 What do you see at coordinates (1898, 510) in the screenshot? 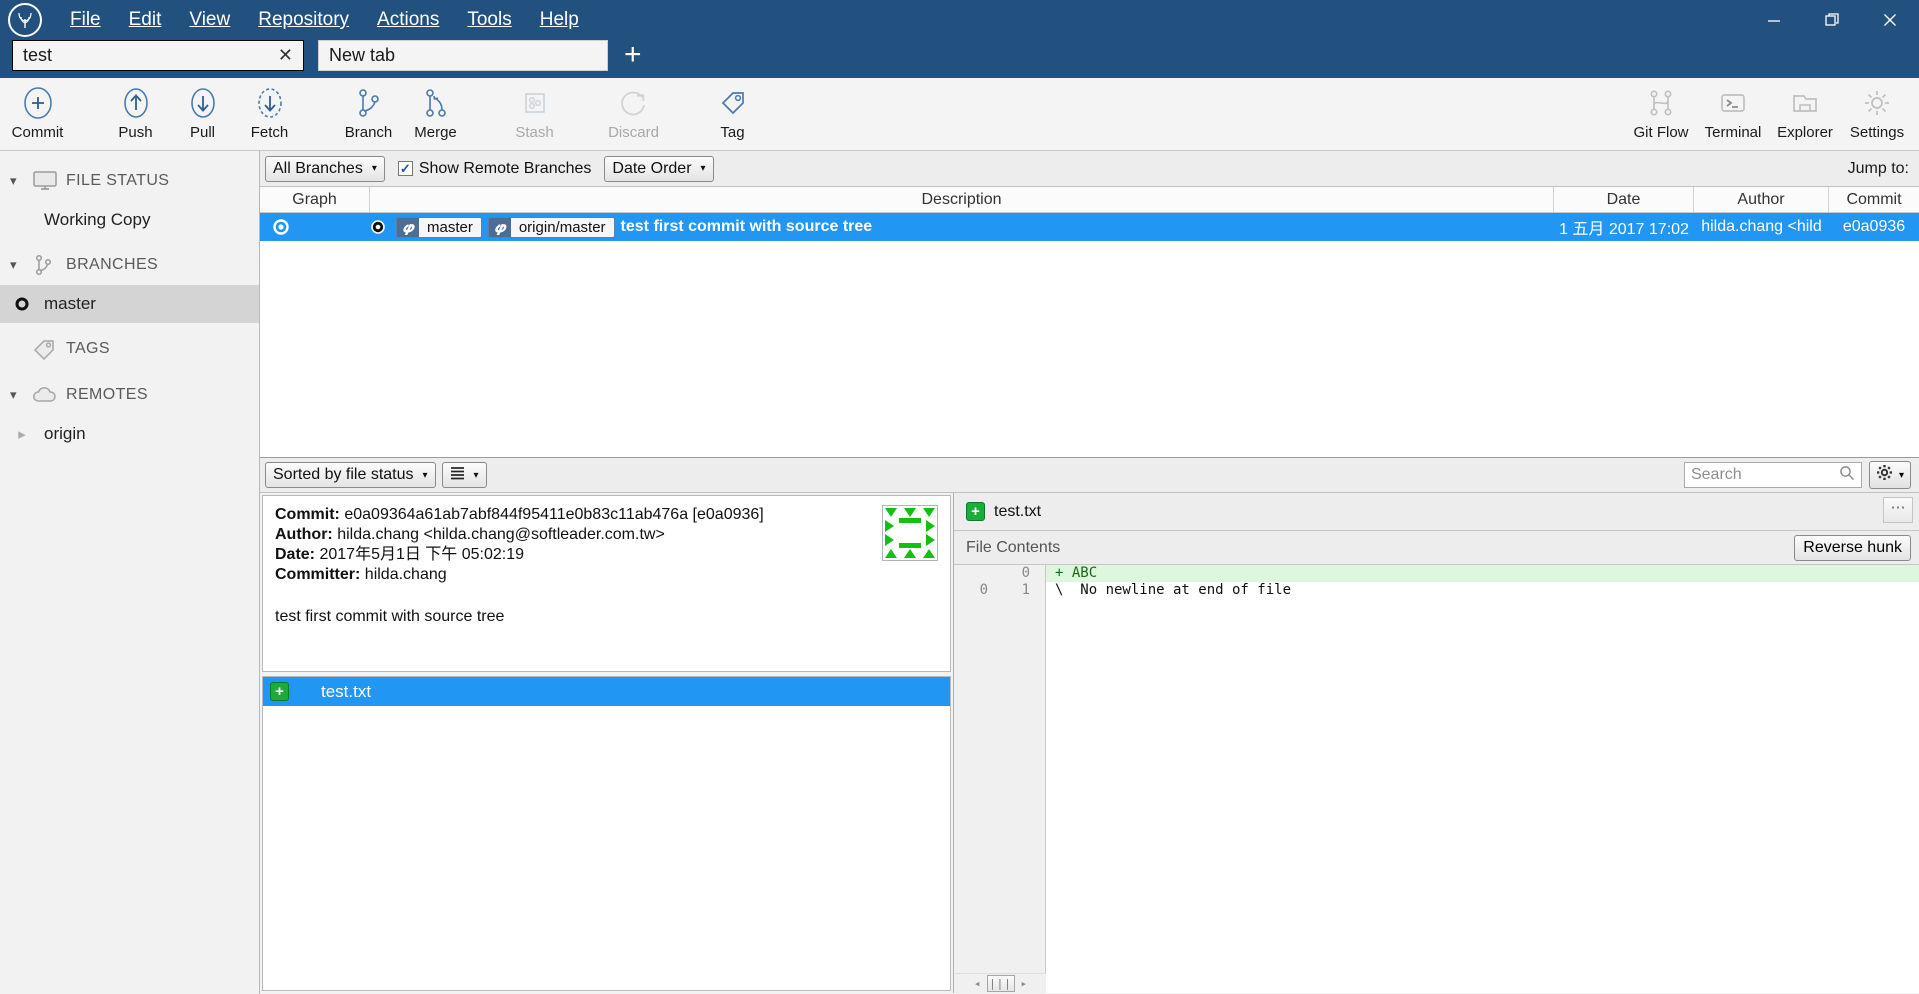
I see `diff-more-options-button: ⋯` at bounding box center [1898, 510].